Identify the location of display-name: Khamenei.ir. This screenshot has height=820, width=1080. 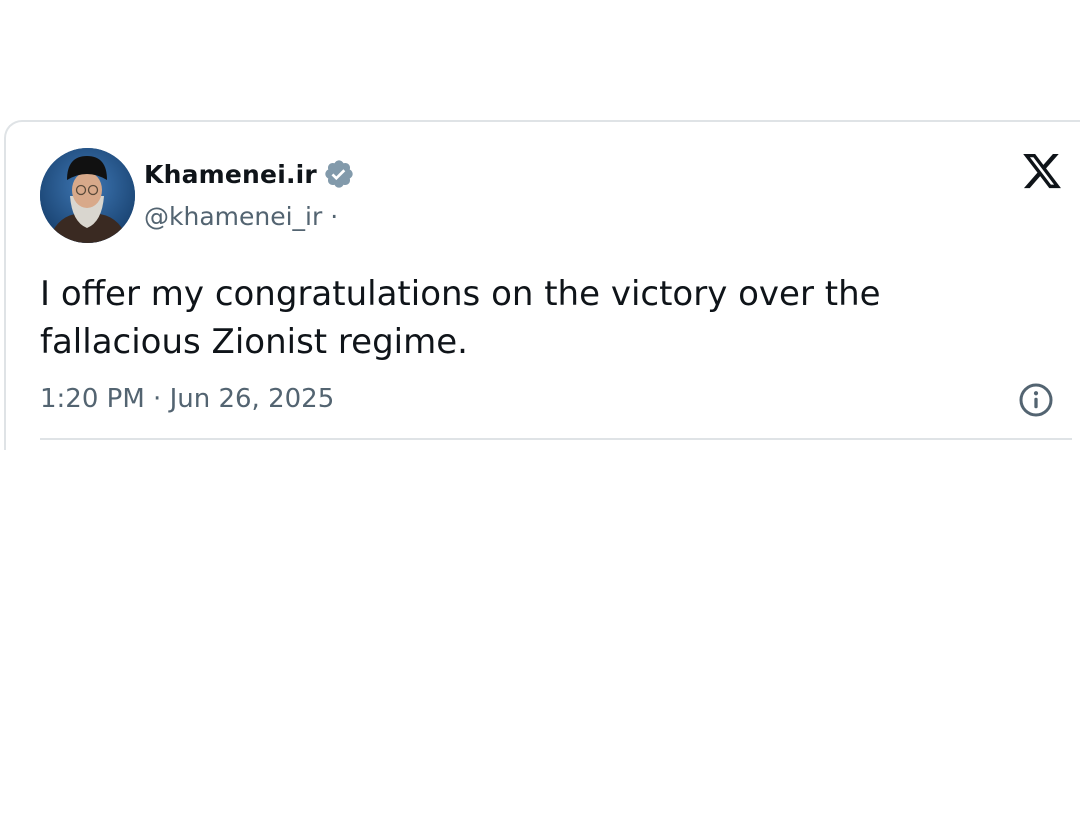
(230, 174).